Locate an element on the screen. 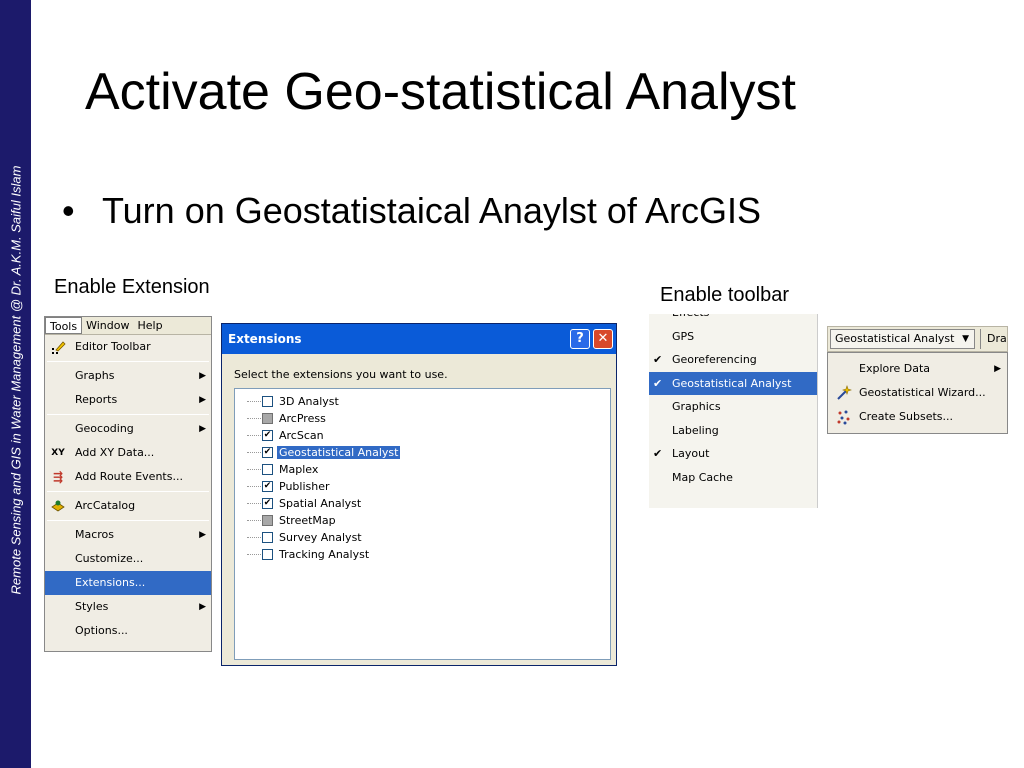 This screenshot has height=768, width=1024. menu-item-editor-toolbar: Editor Toolbar is located at coordinates (128, 347).